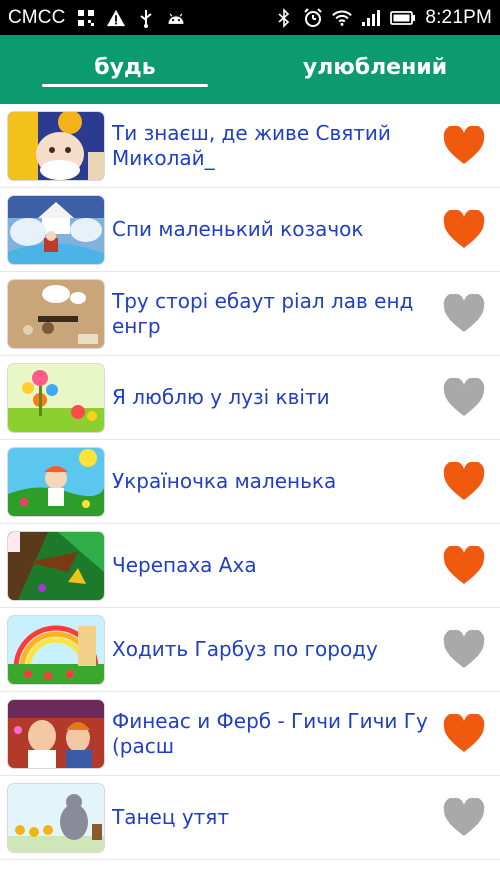 The width and height of the screenshot is (500, 889). What do you see at coordinates (284, 17) in the screenshot?
I see `bluetooth-icon` at bounding box center [284, 17].